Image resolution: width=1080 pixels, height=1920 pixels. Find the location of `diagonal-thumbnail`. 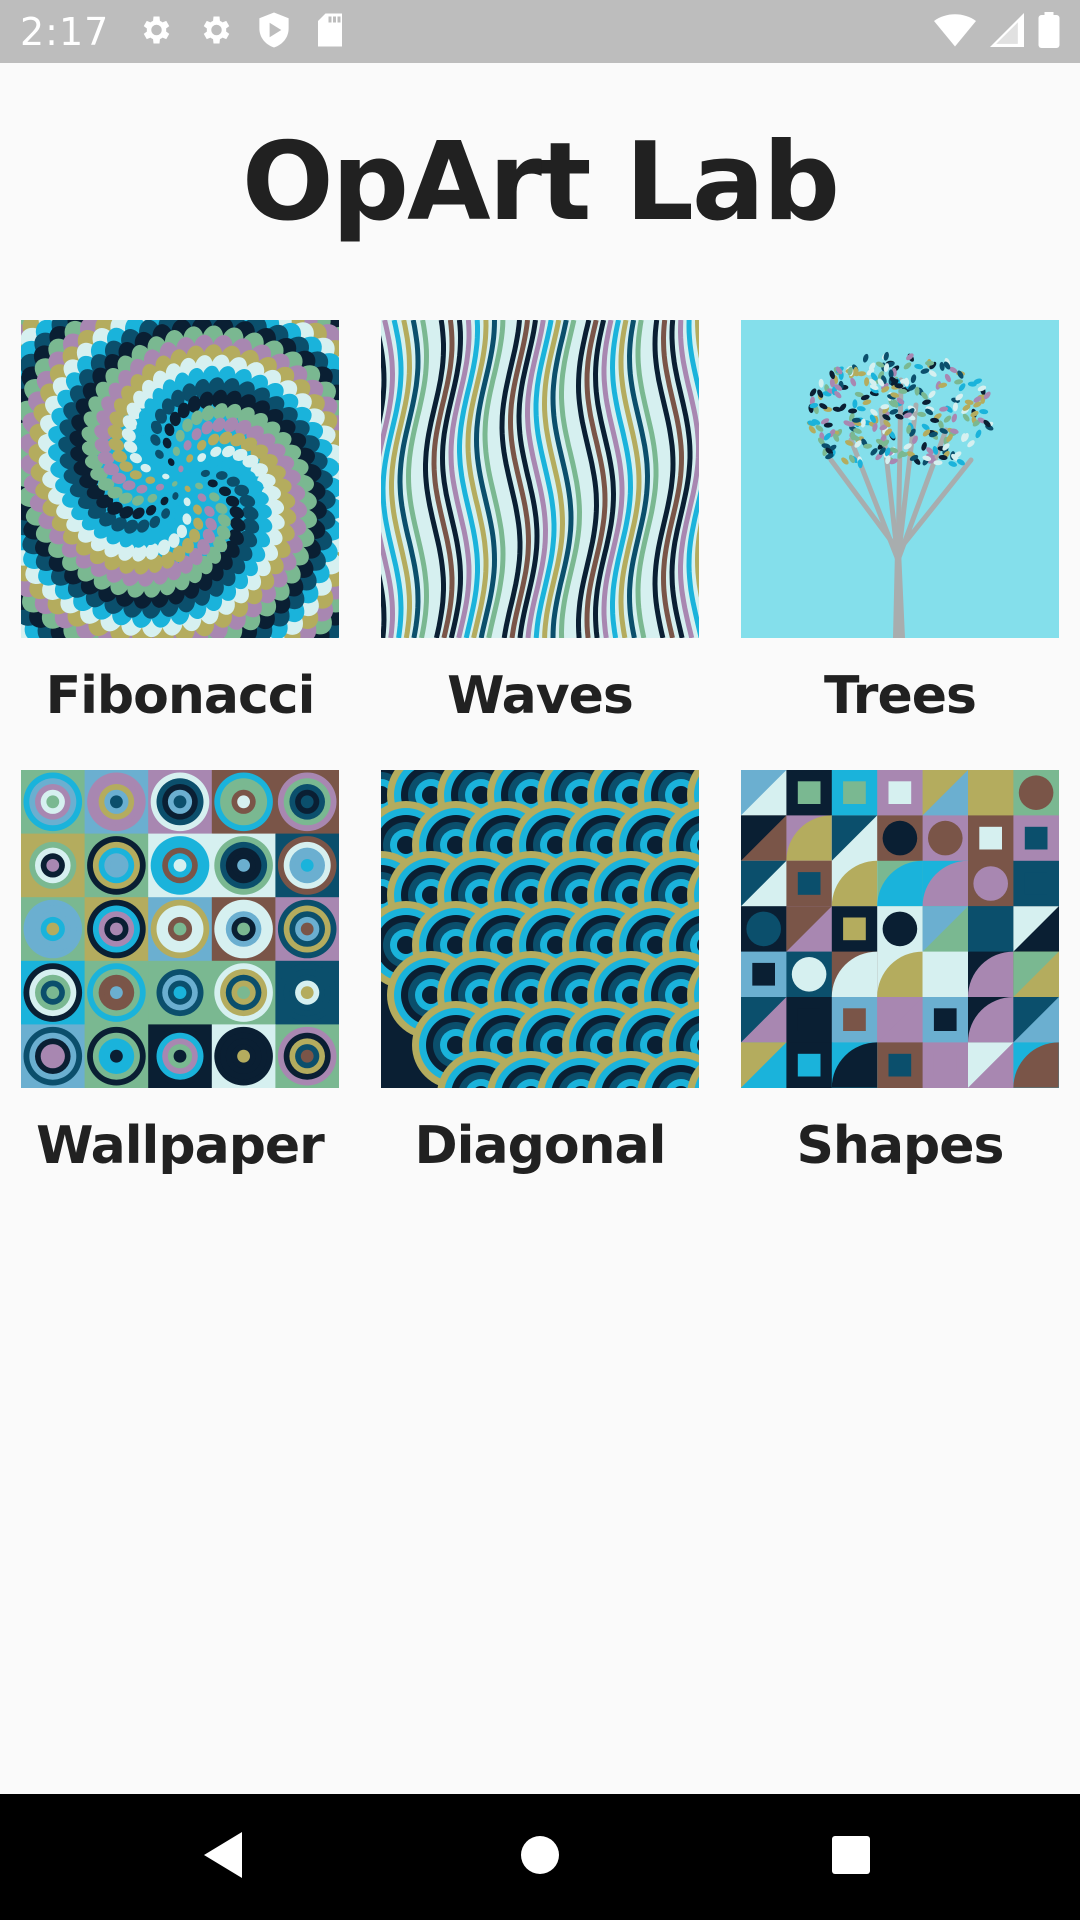

diagonal-thumbnail is located at coordinates (540, 929).